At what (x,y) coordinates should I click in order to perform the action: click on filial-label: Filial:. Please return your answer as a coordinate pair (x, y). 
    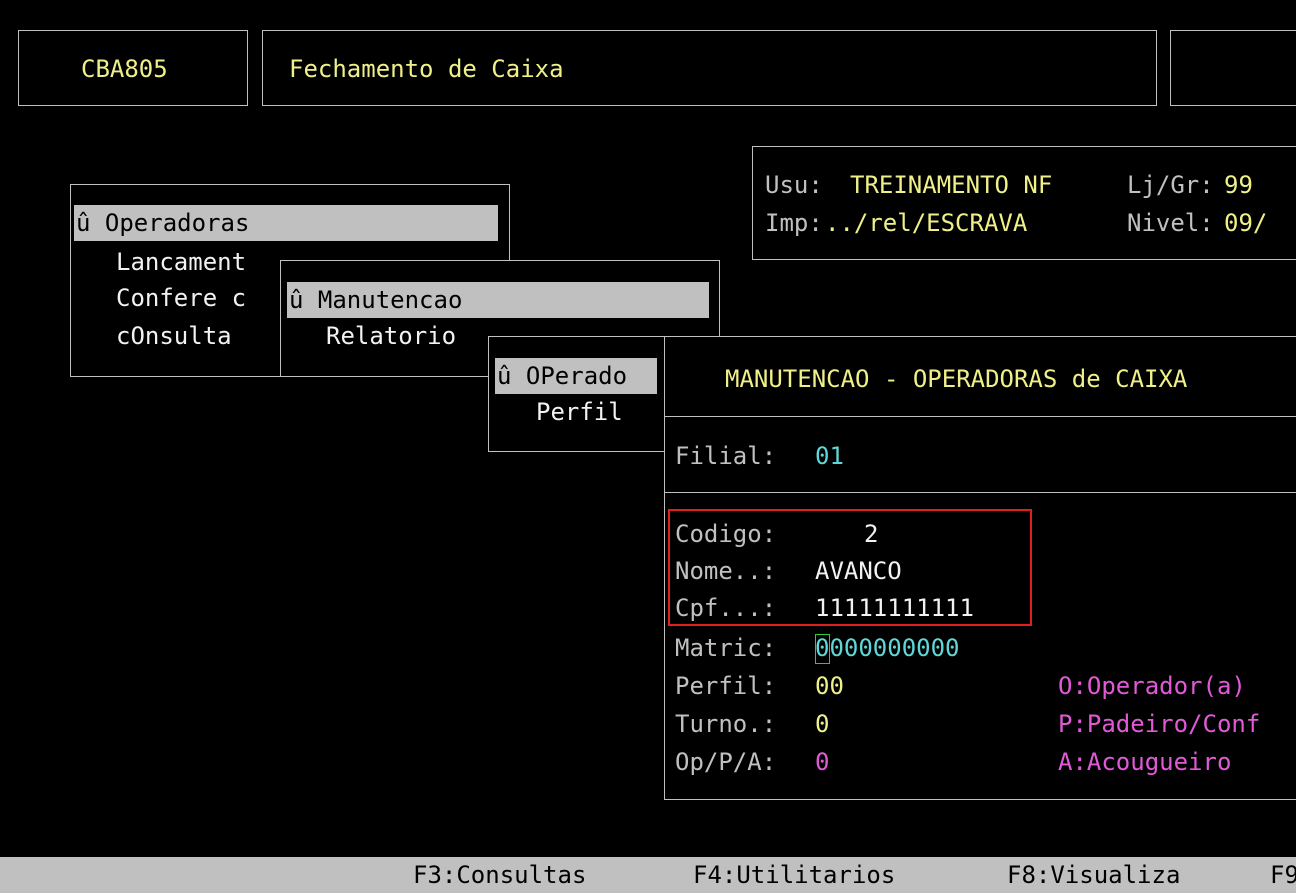
    Looking at the image, I should click on (726, 456).